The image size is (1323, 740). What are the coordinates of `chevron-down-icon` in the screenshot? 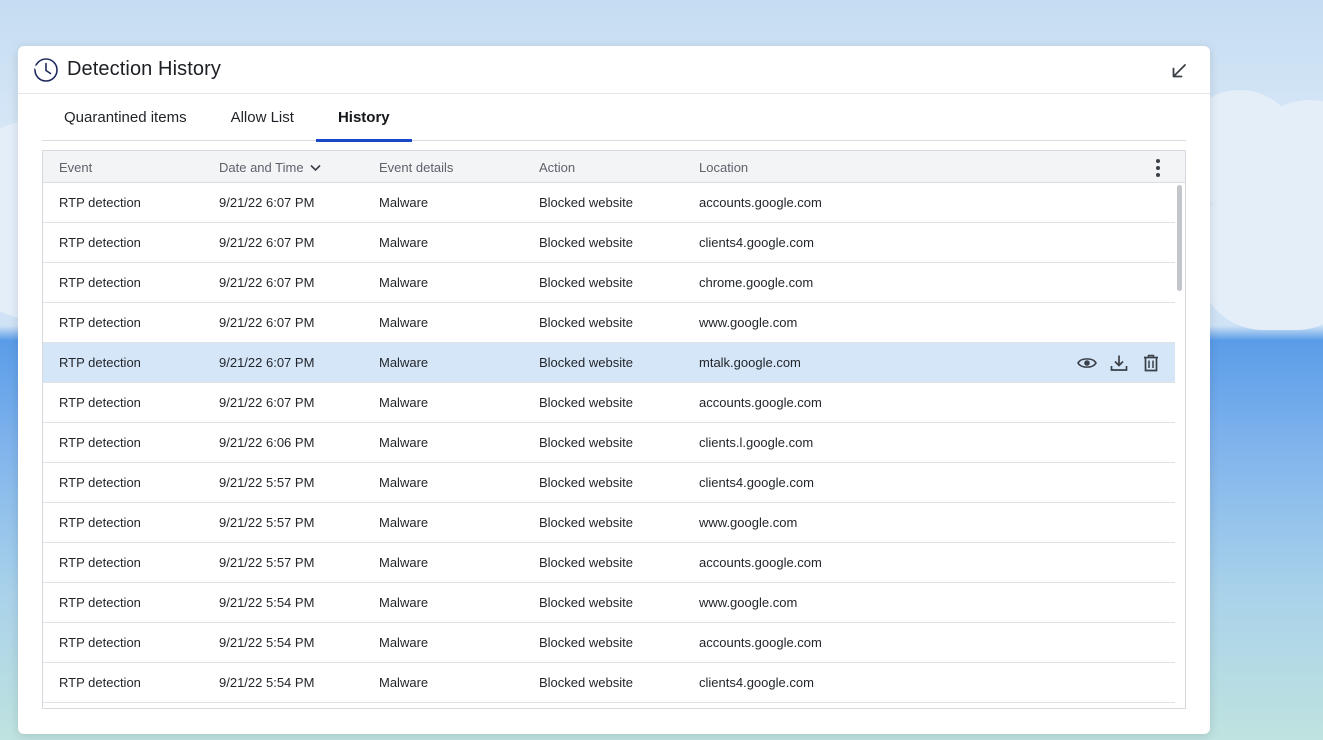 It's located at (315, 168).